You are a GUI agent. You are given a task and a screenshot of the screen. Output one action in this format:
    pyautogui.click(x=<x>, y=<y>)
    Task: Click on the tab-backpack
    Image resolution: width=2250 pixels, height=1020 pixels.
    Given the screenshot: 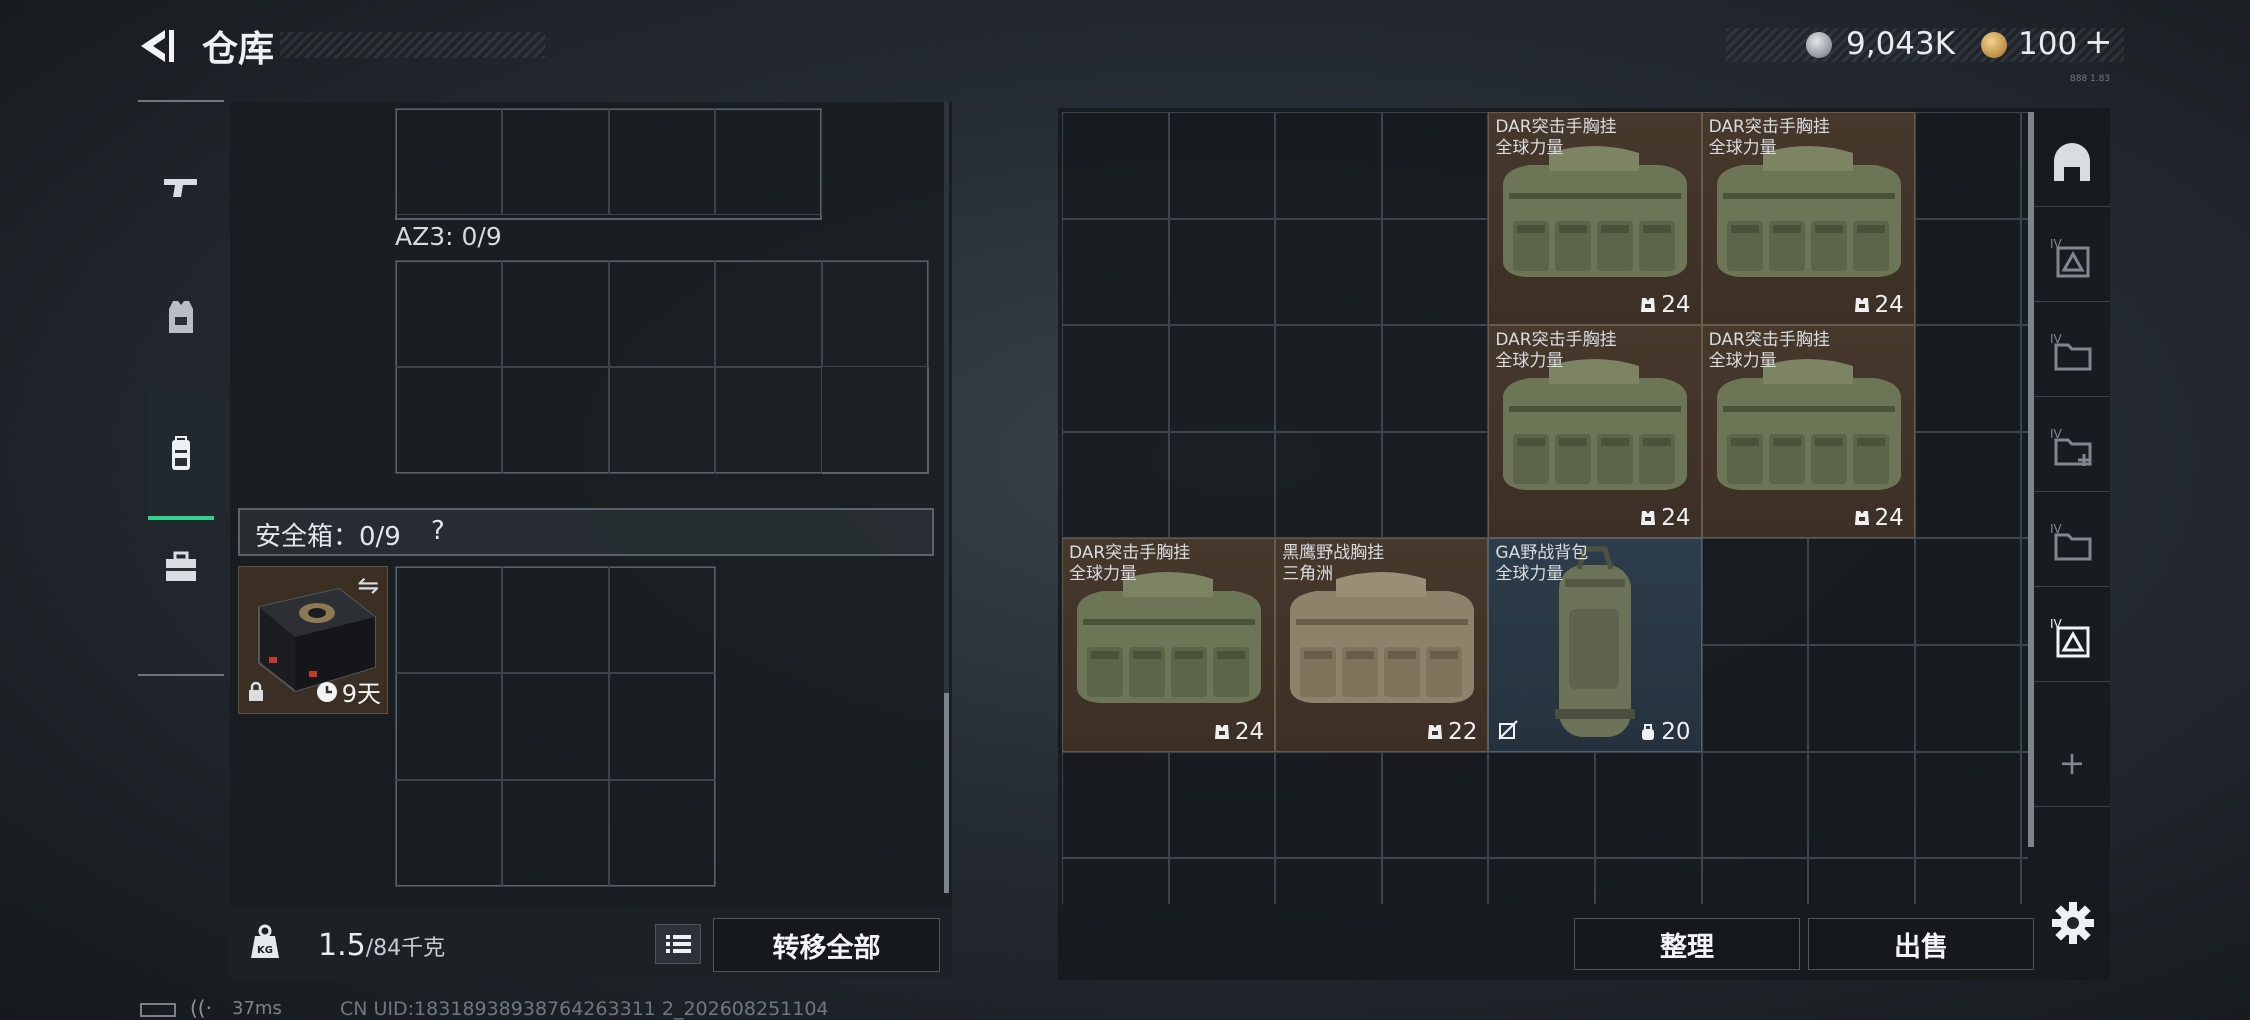 What is the action you would take?
    pyautogui.click(x=181, y=456)
    